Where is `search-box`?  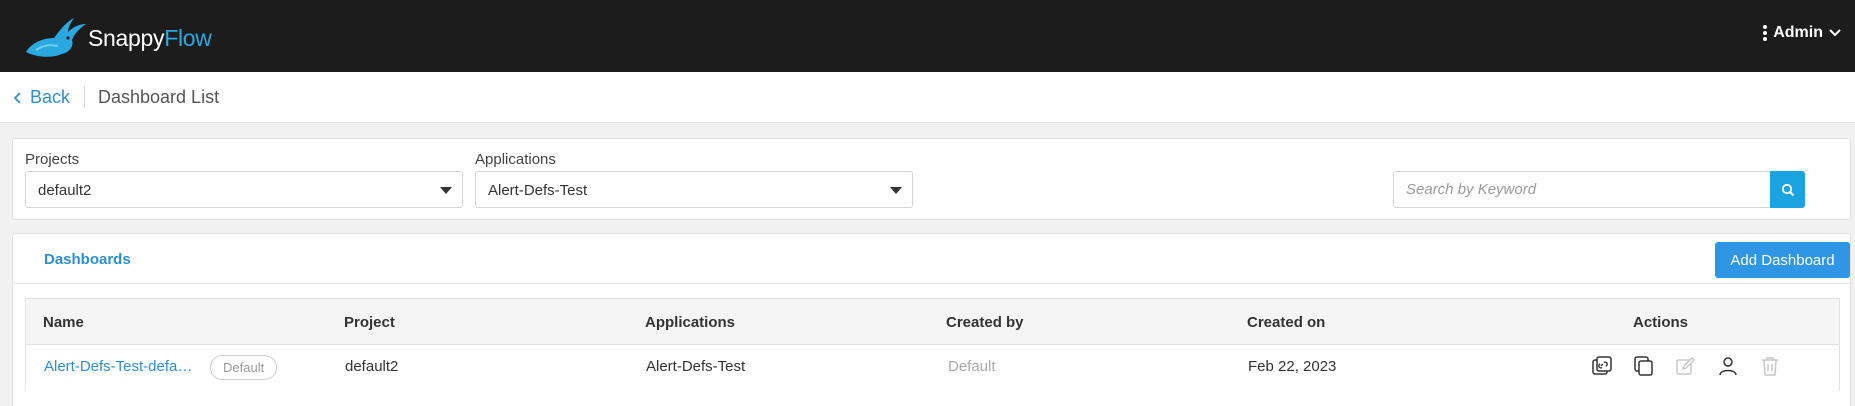 search-box is located at coordinates (1599, 189).